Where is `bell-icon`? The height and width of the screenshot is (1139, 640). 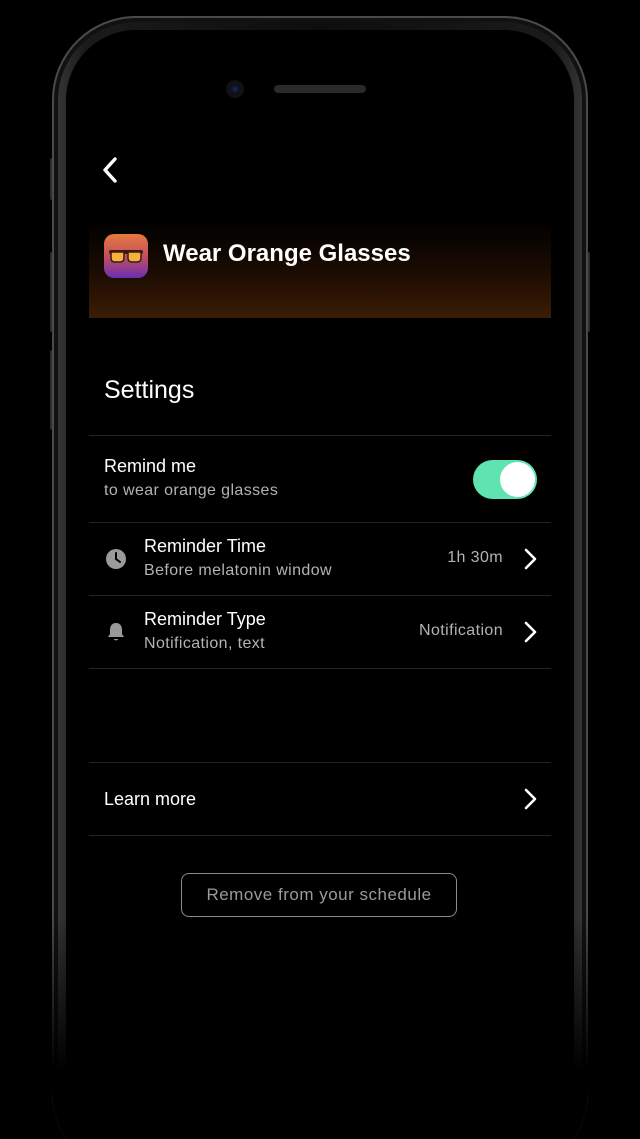 bell-icon is located at coordinates (116, 632).